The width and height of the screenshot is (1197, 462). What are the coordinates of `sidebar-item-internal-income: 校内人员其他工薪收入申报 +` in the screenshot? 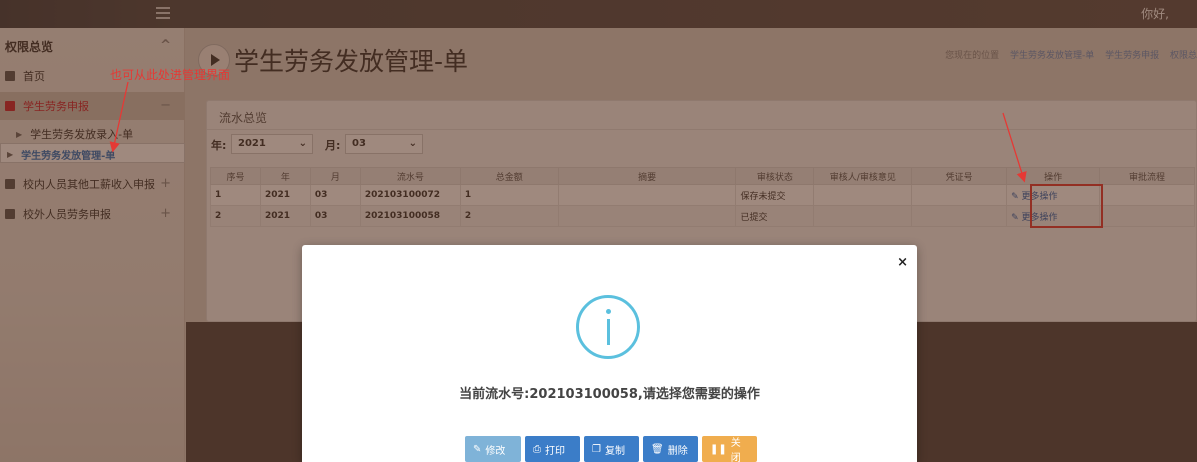 It's located at (92, 184).